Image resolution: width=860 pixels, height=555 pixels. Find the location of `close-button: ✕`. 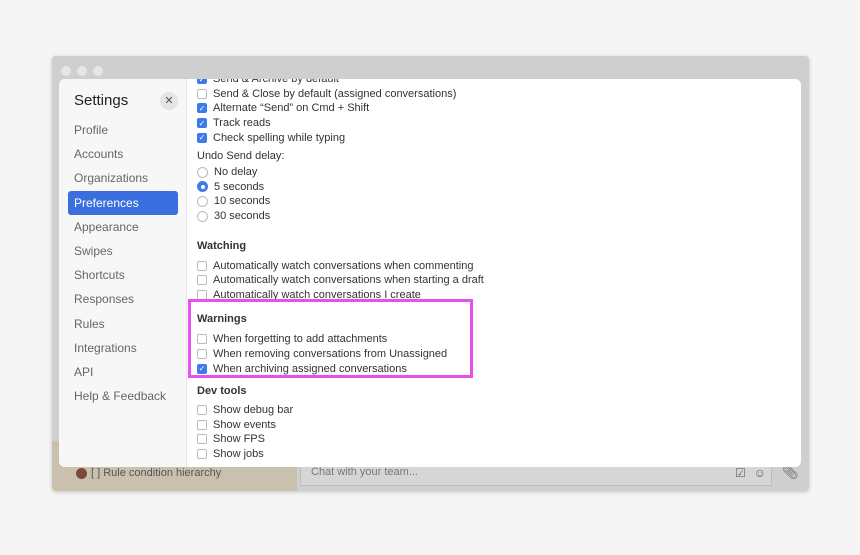

close-button: ✕ is located at coordinates (169, 101).